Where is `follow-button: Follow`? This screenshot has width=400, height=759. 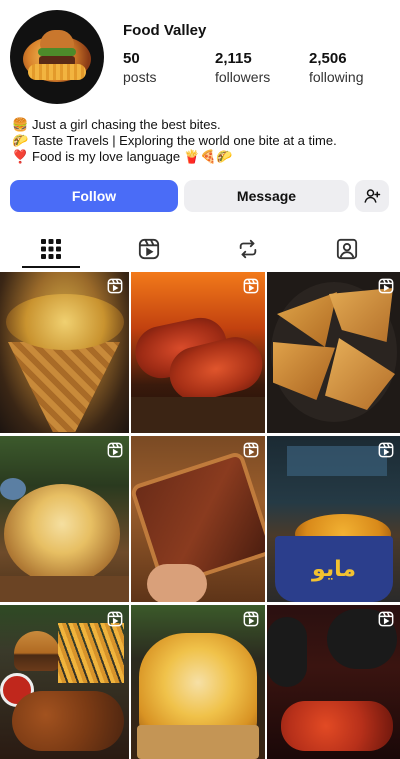 follow-button: Follow is located at coordinates (94, 196).